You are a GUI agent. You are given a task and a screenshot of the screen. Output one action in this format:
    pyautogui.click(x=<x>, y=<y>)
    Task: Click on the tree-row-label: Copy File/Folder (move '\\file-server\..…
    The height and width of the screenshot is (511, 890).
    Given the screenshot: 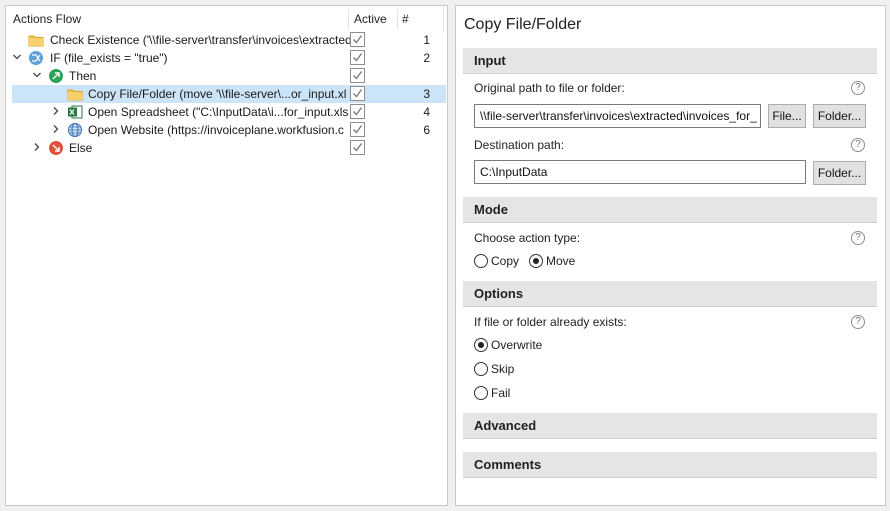 What is the action you would take?
    pyautogui.click(x=217, y=94)
    